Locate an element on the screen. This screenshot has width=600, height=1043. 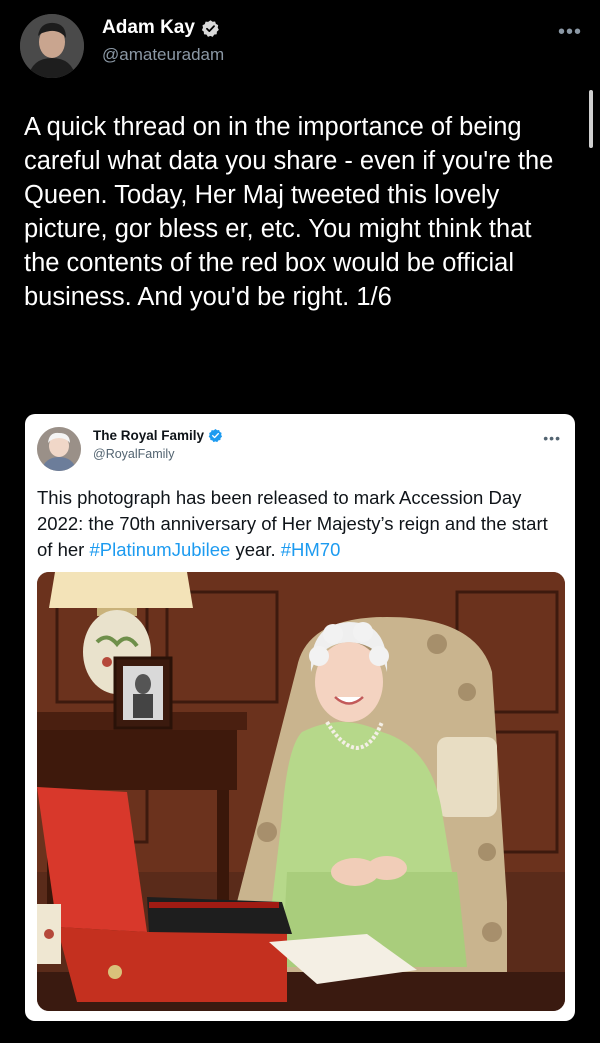
scrollbar is located at coordinates (591, 119).